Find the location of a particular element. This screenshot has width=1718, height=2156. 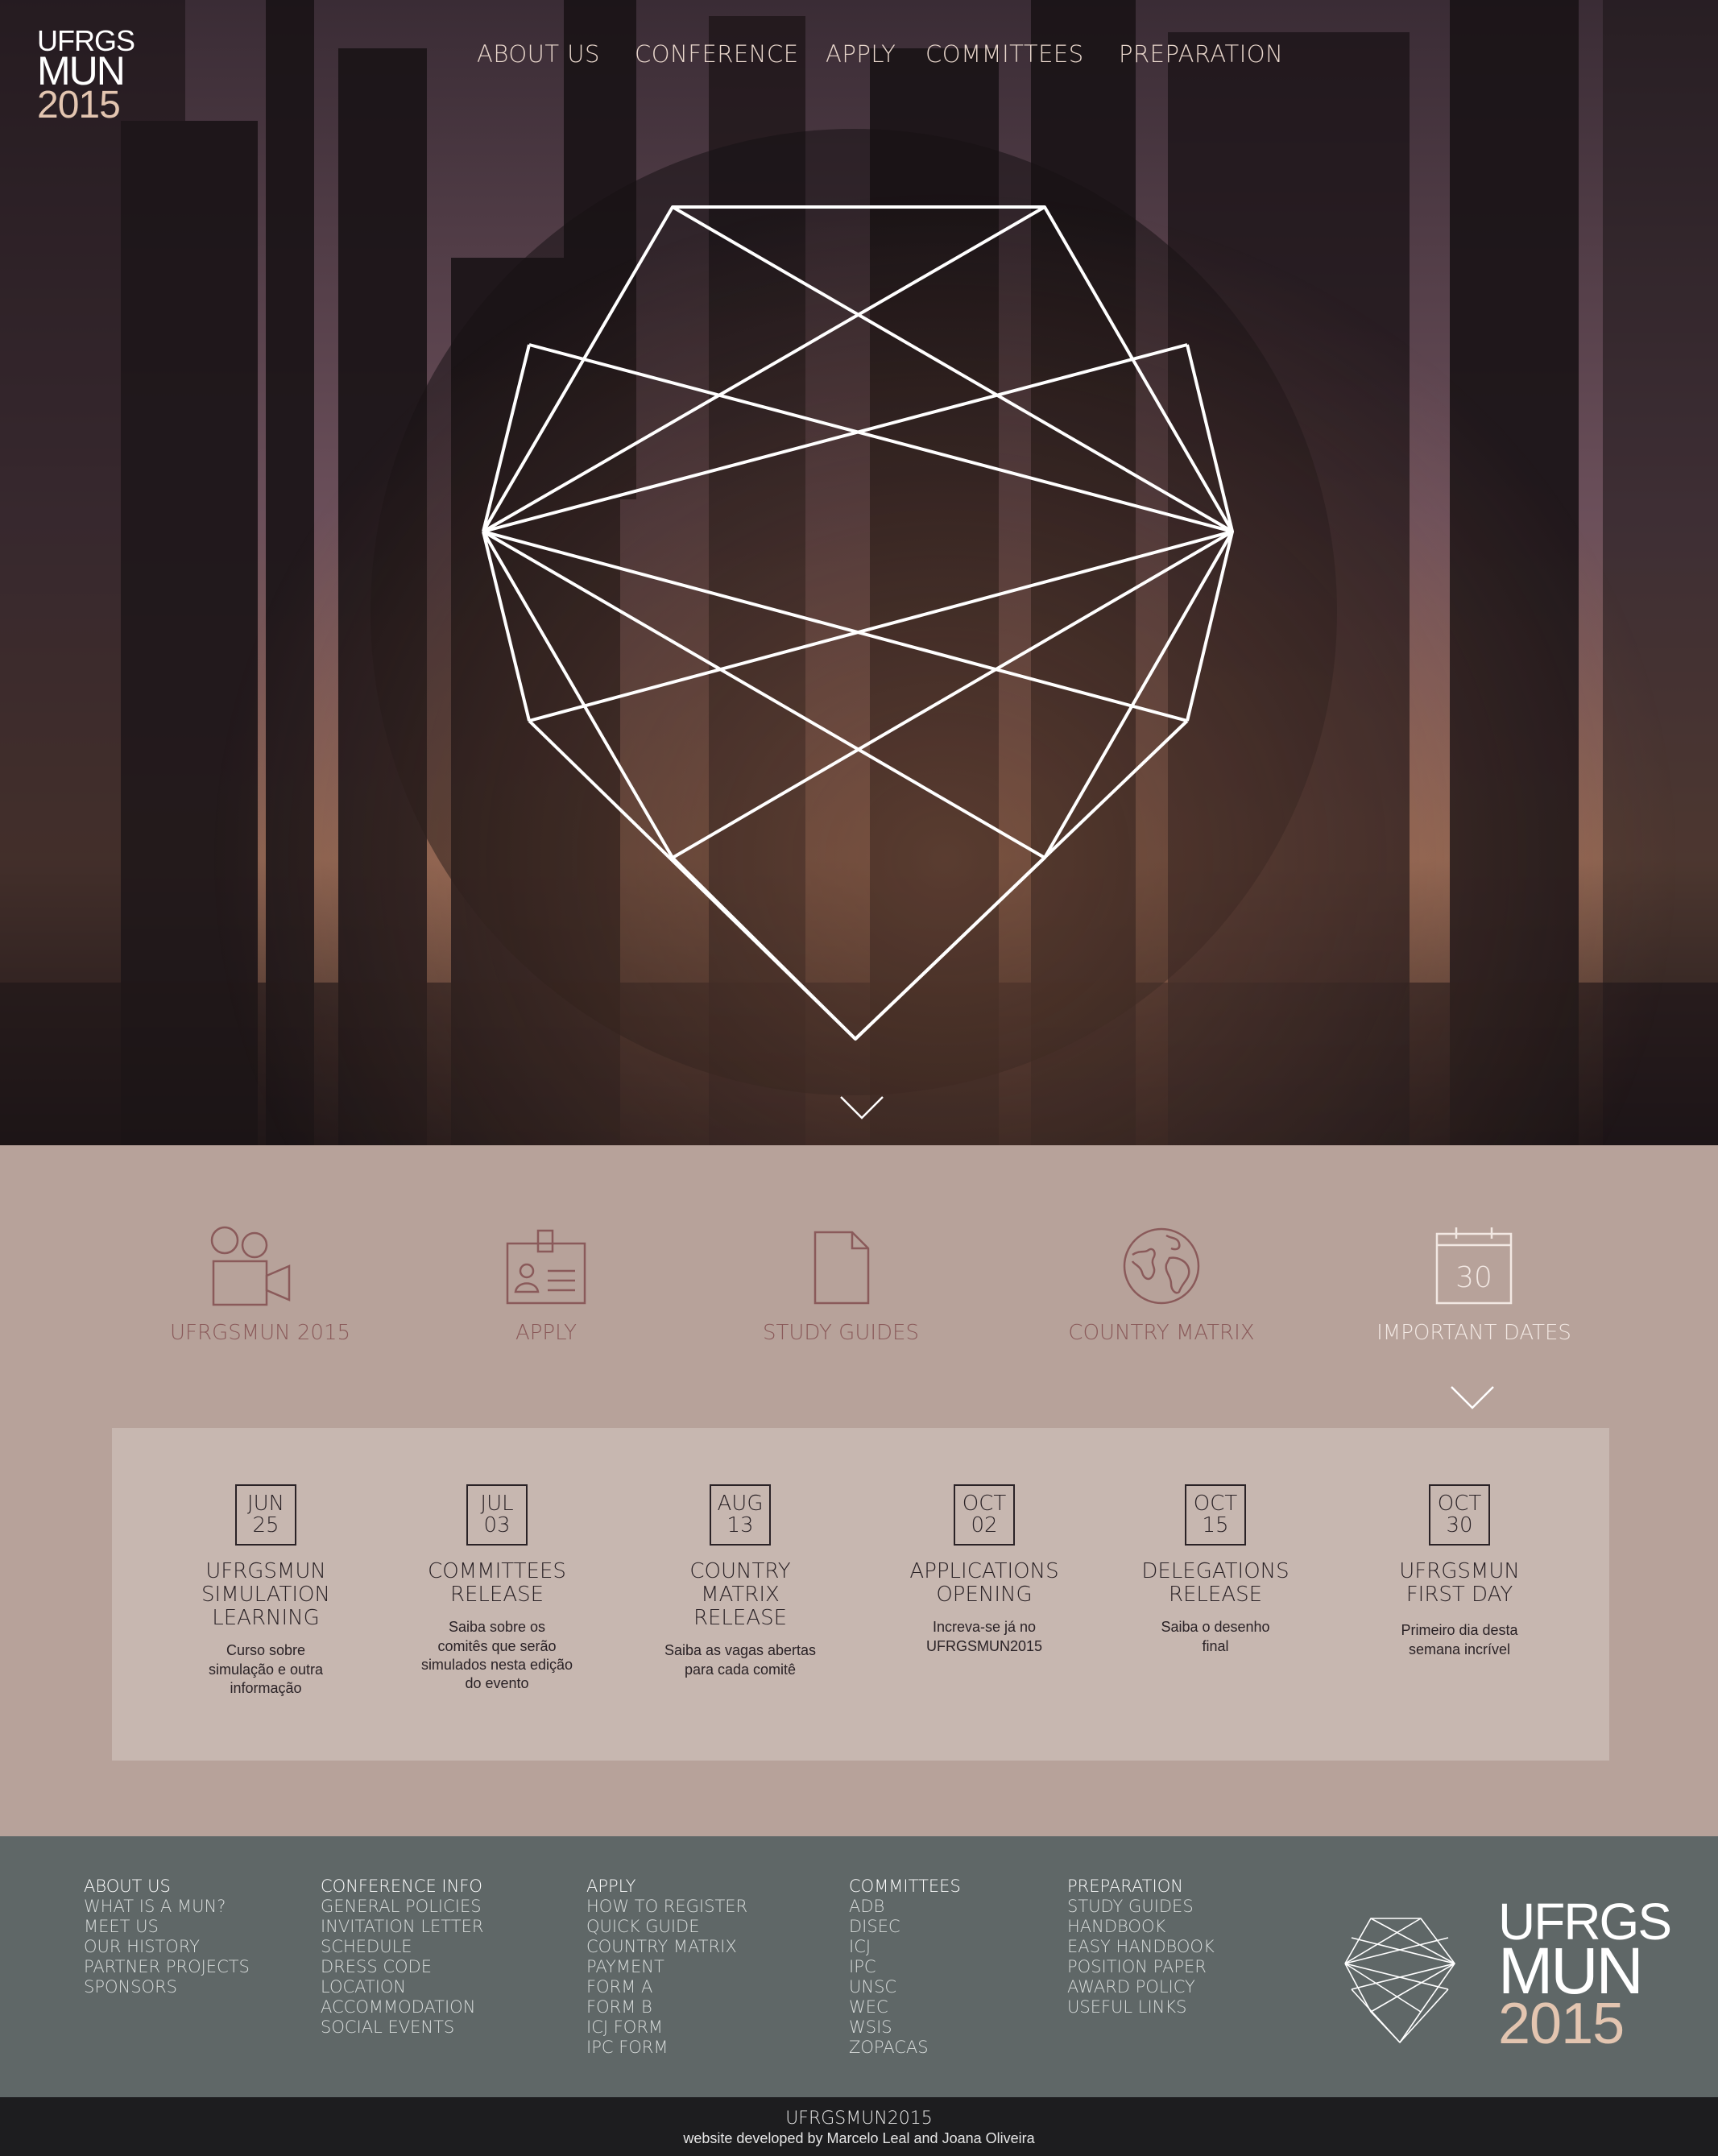

footer-link: ADB is located at coordinates (905, 1907).